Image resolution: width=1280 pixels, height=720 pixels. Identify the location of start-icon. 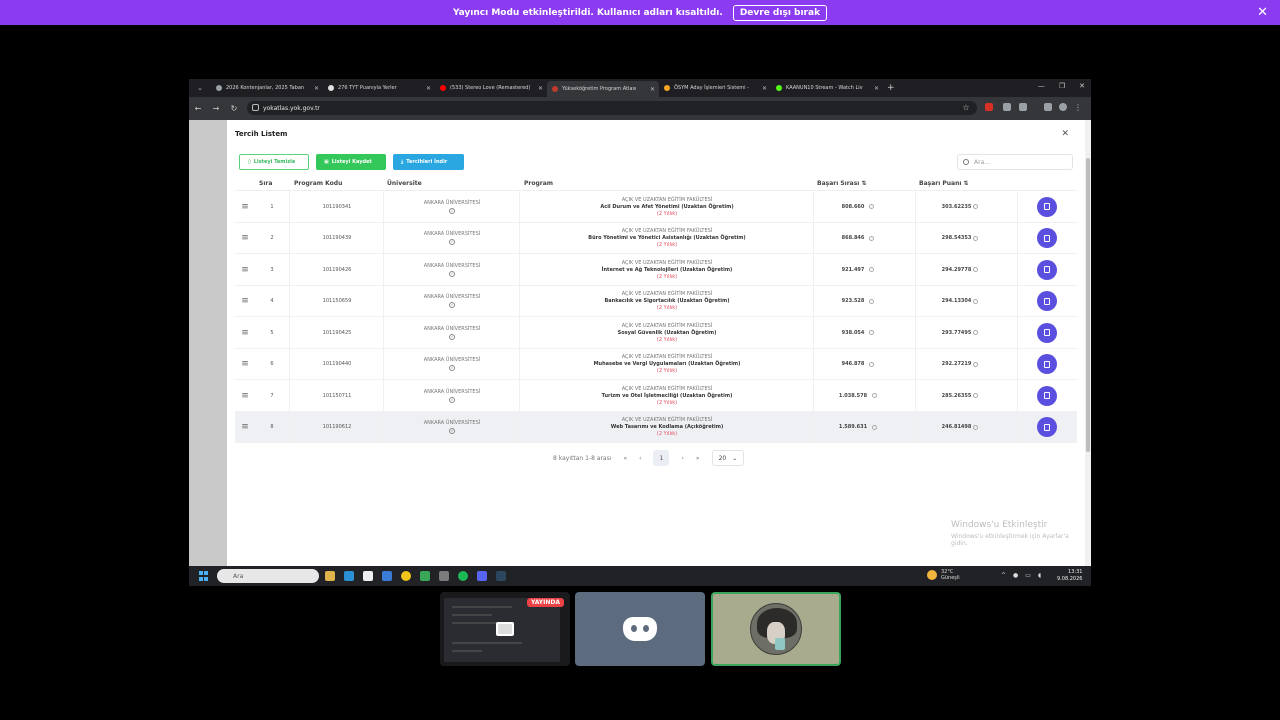
(204, 576).